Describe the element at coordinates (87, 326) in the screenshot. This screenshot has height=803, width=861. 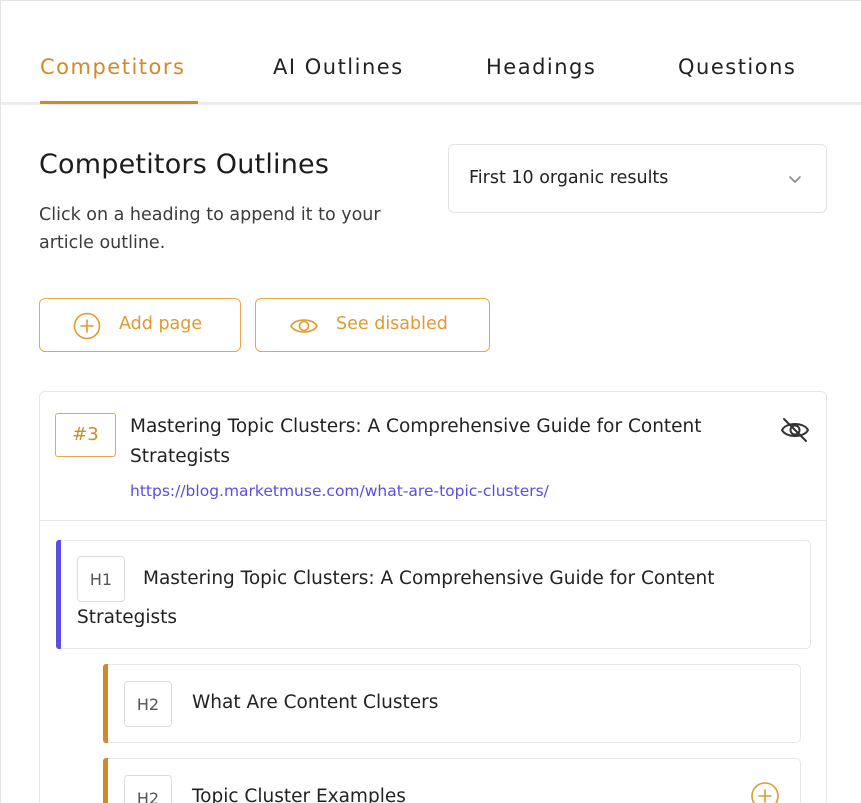
I see `plus-circle-icon` at that location.